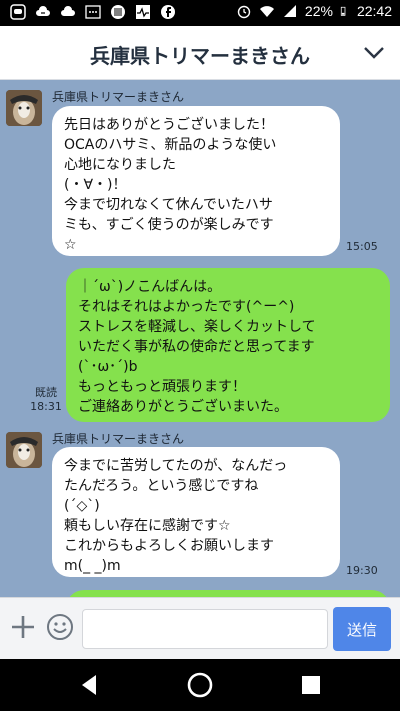 This screenshot has height=711, width=400. Describe the element at coordinates (362, 570) in the screenshot. I see `message-time: 19:30` at that location.